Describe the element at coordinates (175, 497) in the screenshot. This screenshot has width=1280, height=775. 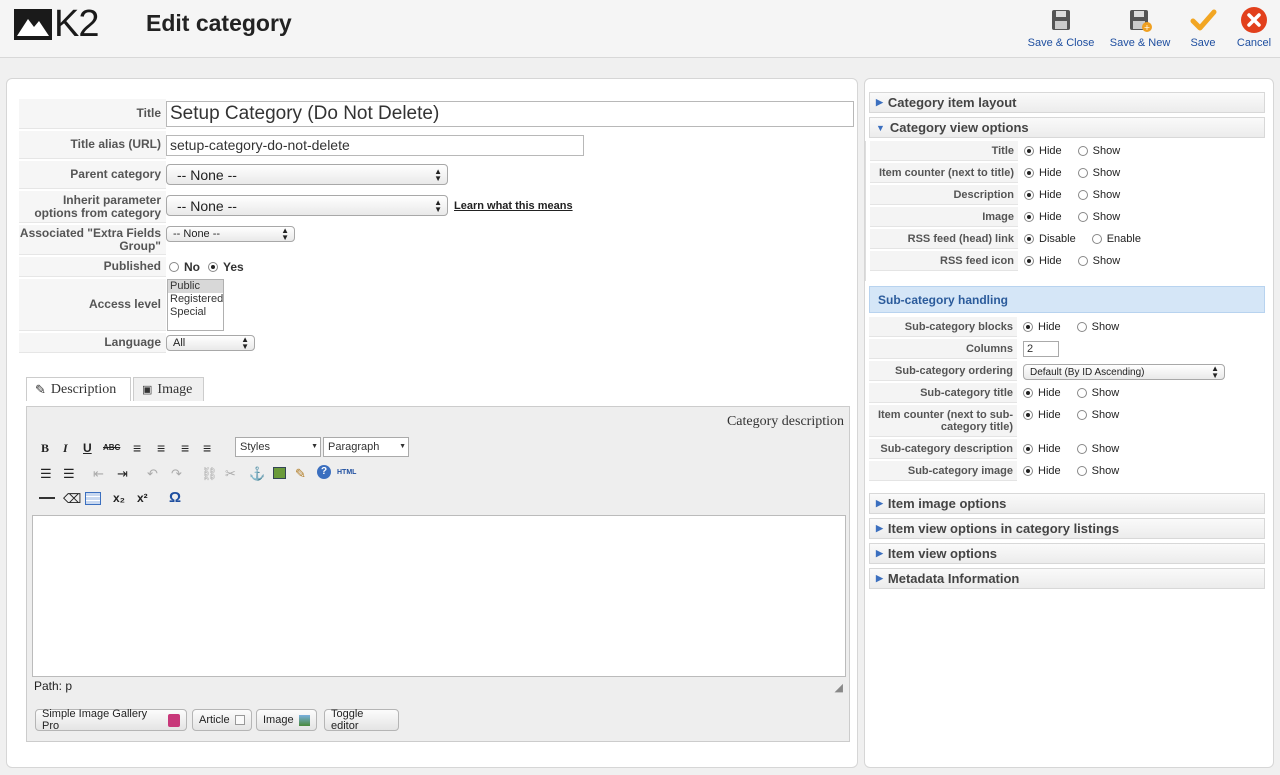
I see `special-character-icon: Ω` at that location.